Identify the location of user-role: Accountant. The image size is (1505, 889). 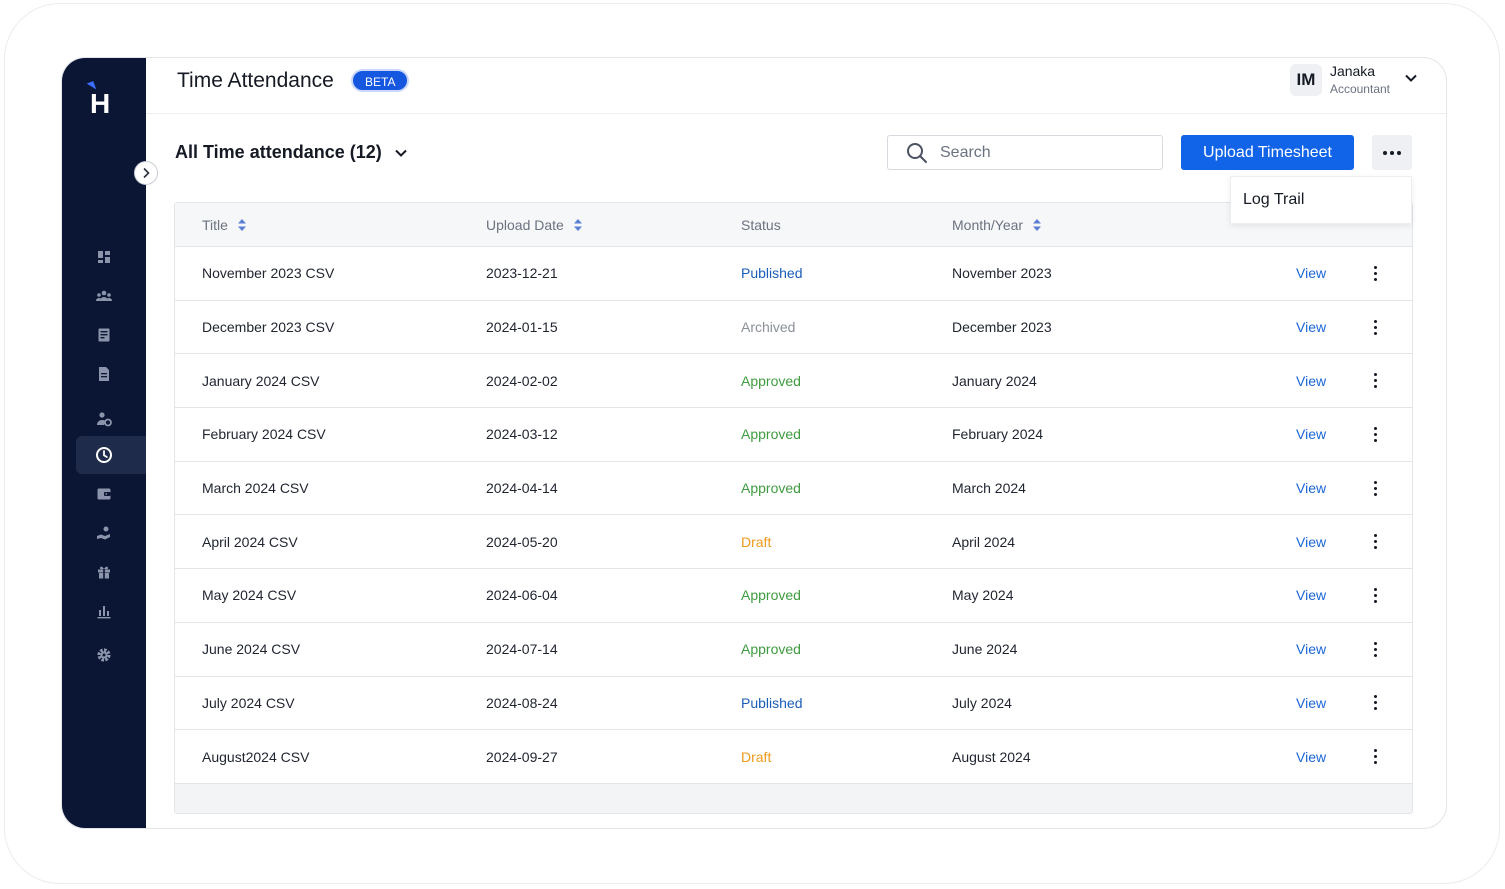
(1359, 89).